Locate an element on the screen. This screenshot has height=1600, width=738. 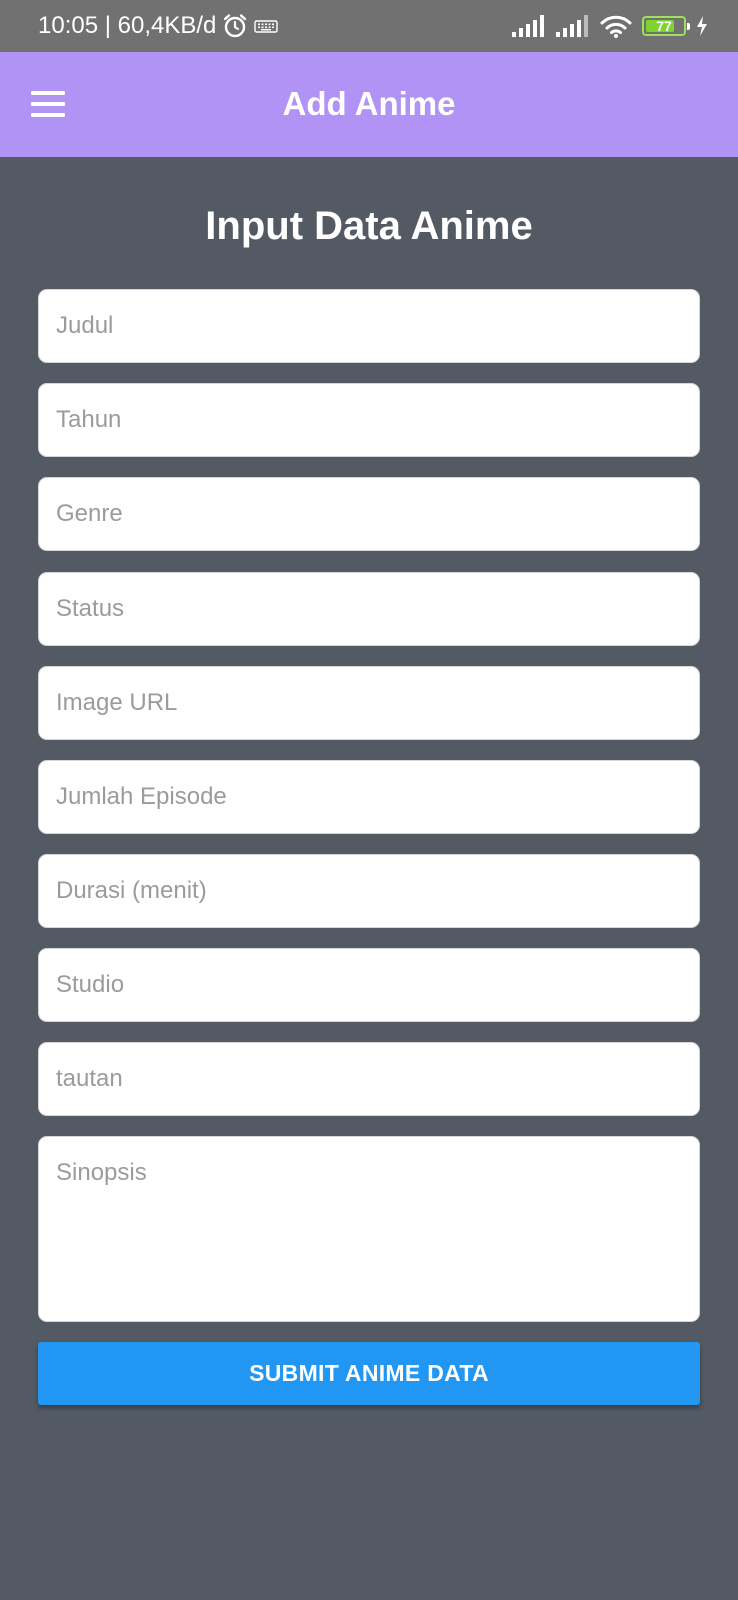
image-url-field is located at coordinates (369, 703).